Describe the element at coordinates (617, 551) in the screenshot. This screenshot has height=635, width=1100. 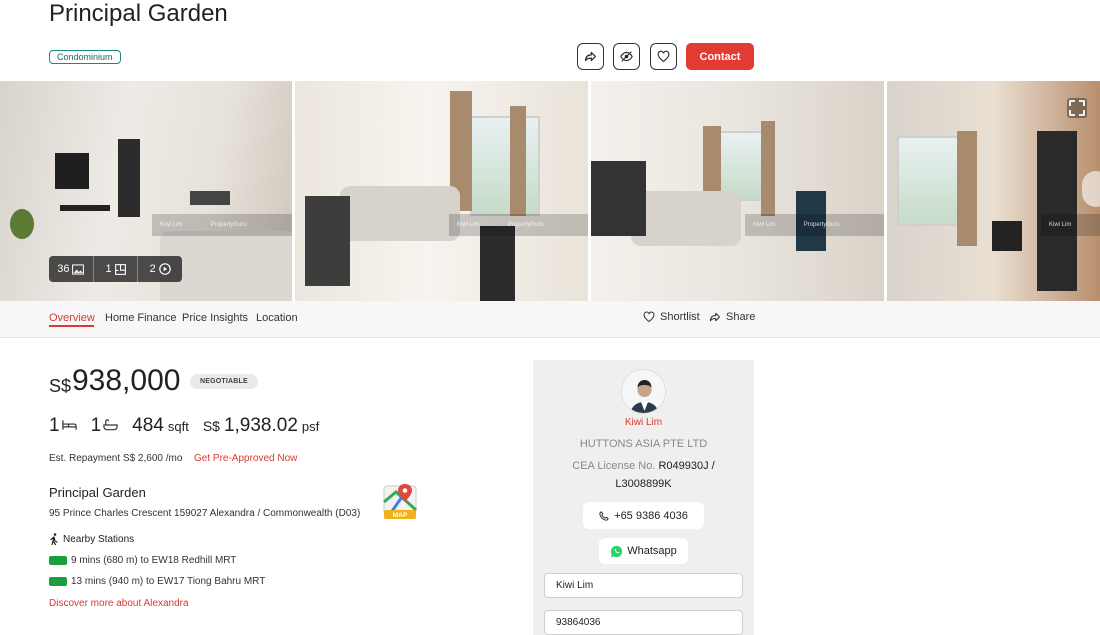
I see `whatsapp-icon` at that location.